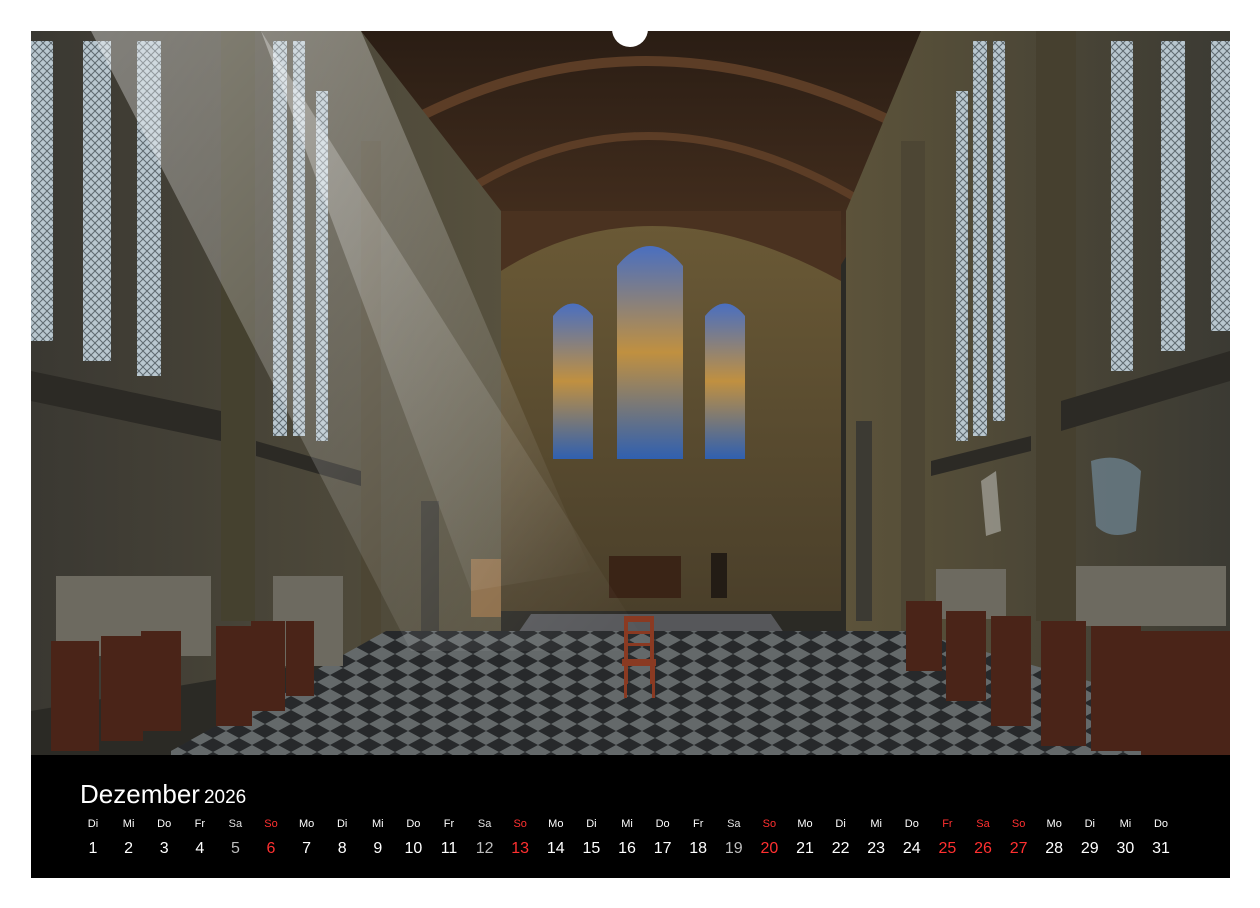 The width and height of the screenshot is (1260, 908). I want to click on day-number: 8, so click(342, 848).